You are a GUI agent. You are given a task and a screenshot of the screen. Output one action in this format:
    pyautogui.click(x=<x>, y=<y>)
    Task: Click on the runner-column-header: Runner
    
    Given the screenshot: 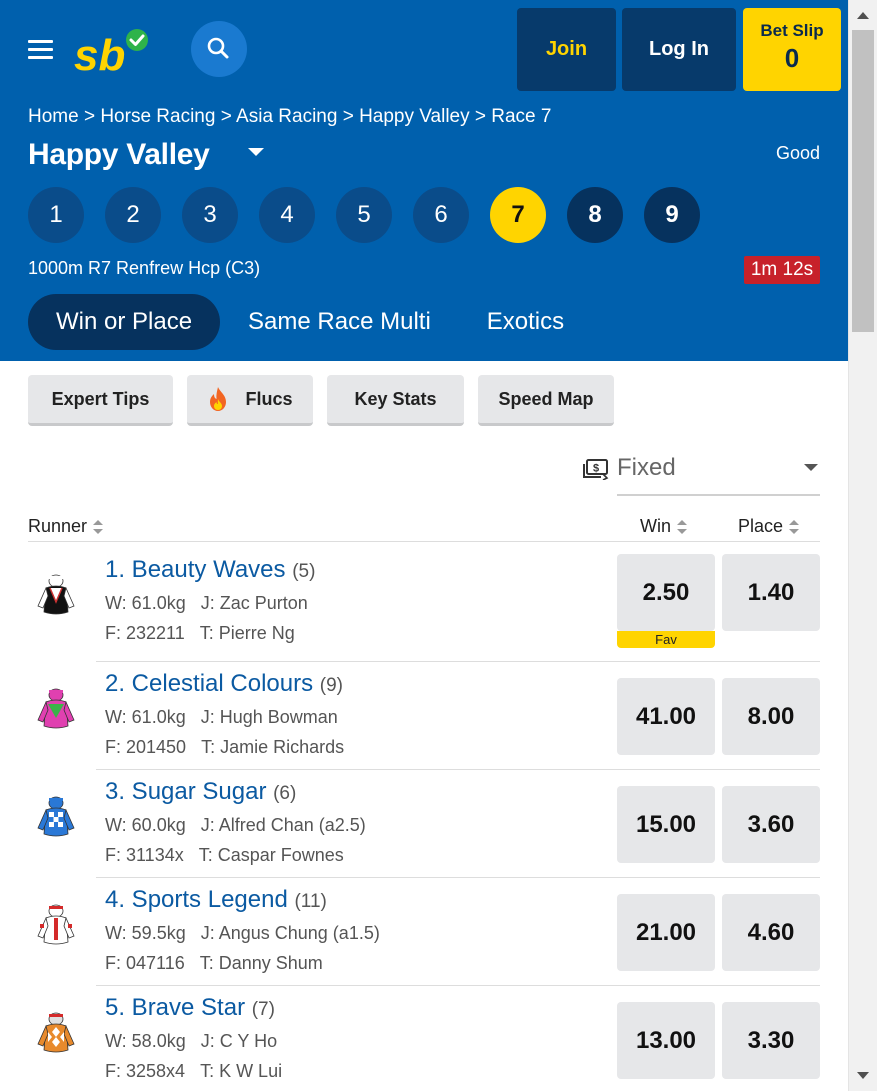 What is the action you would take?
    pyautogui.click(x=66, y=526)
    